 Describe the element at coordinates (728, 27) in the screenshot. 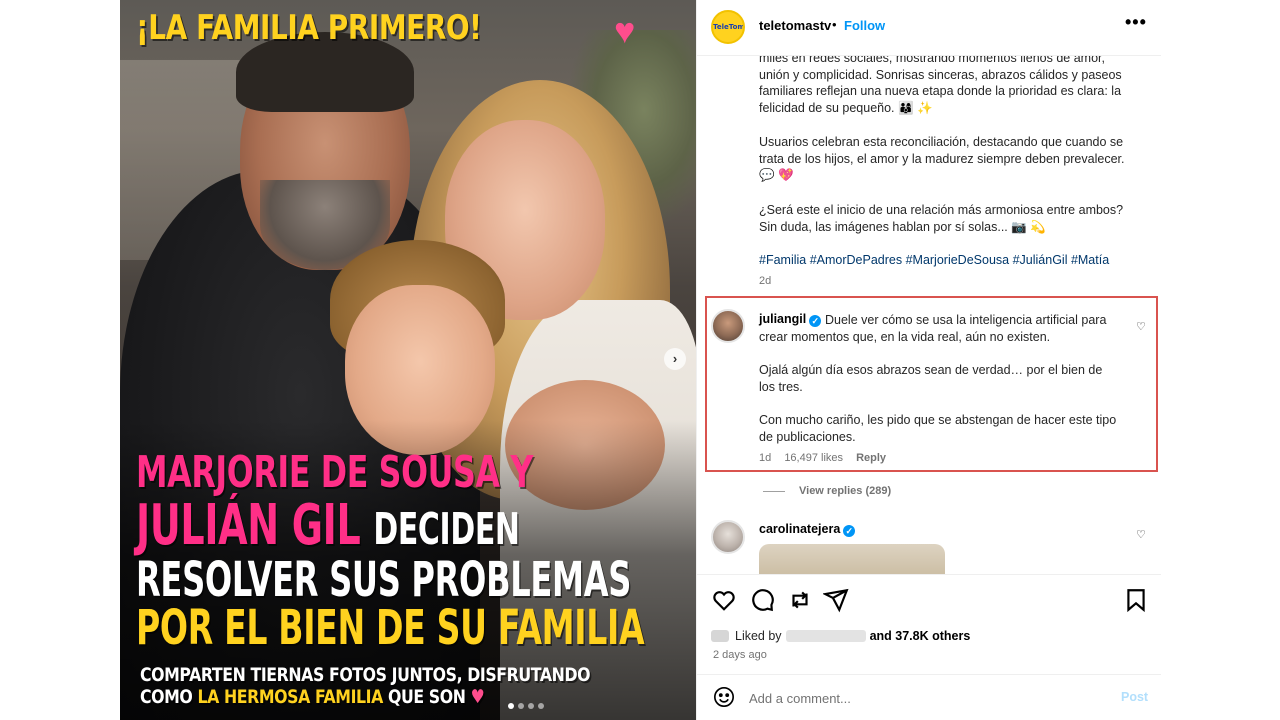

I see `avatar: TeleTomas` at that location.